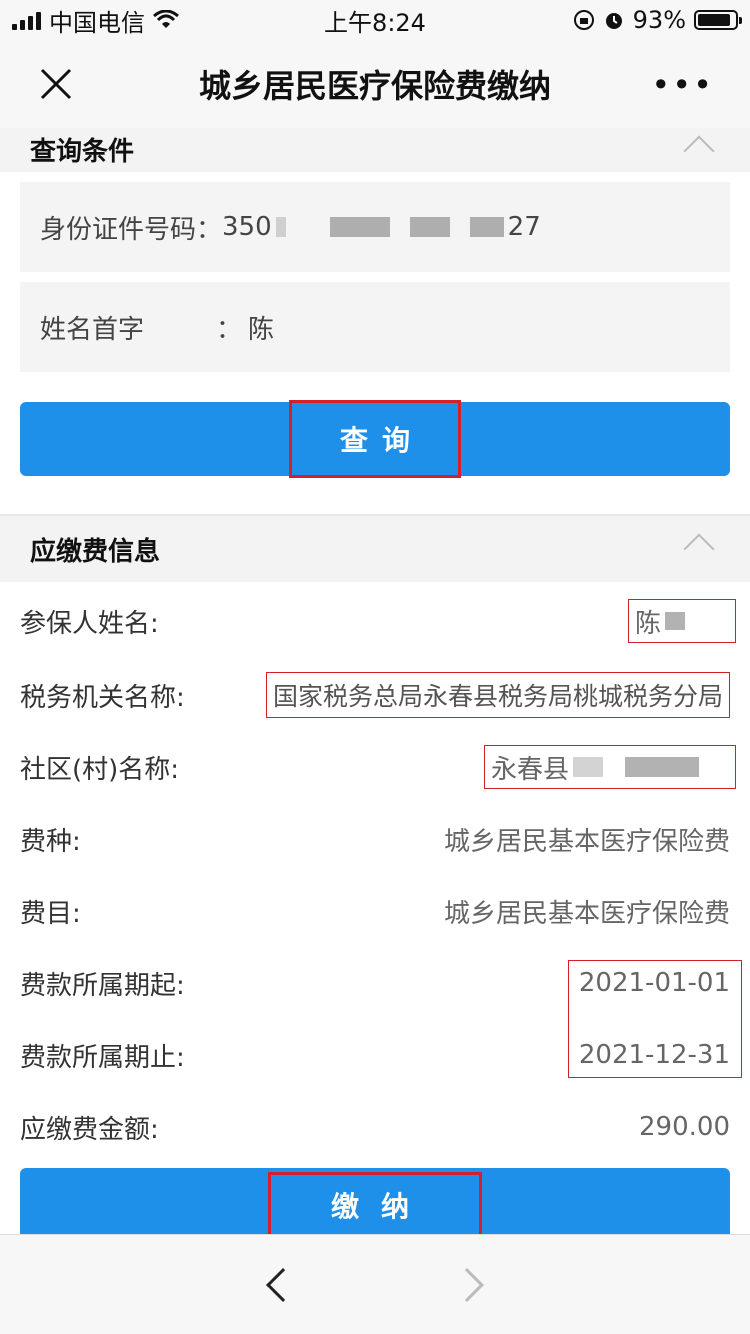 Image resolution: width=750 pixels, height=1334 pixels. What do you see at coordinates (102, 1057) in the screenshot?
I see `row-label: 费款所属期止:` at bounding box center [102, 1057].